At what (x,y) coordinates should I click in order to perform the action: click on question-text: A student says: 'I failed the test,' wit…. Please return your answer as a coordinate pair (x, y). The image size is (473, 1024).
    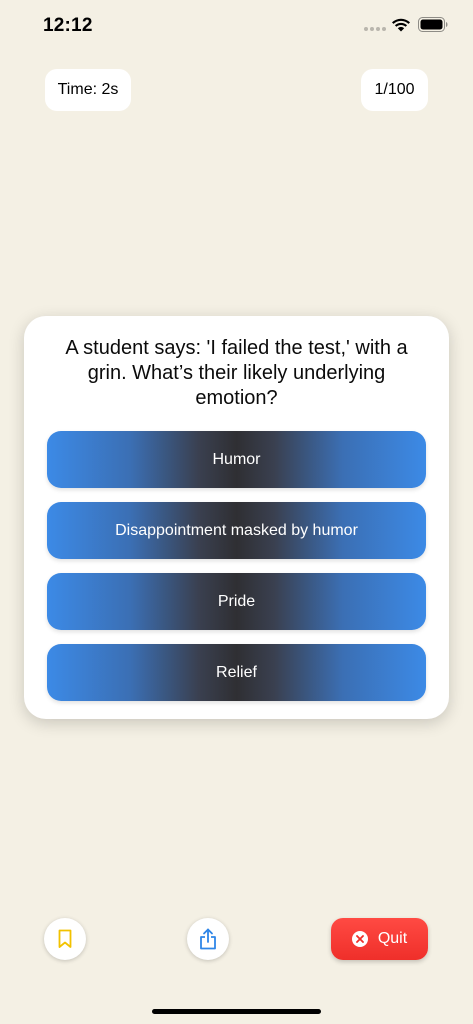
    Looking at the image, I should click on (236, 373).